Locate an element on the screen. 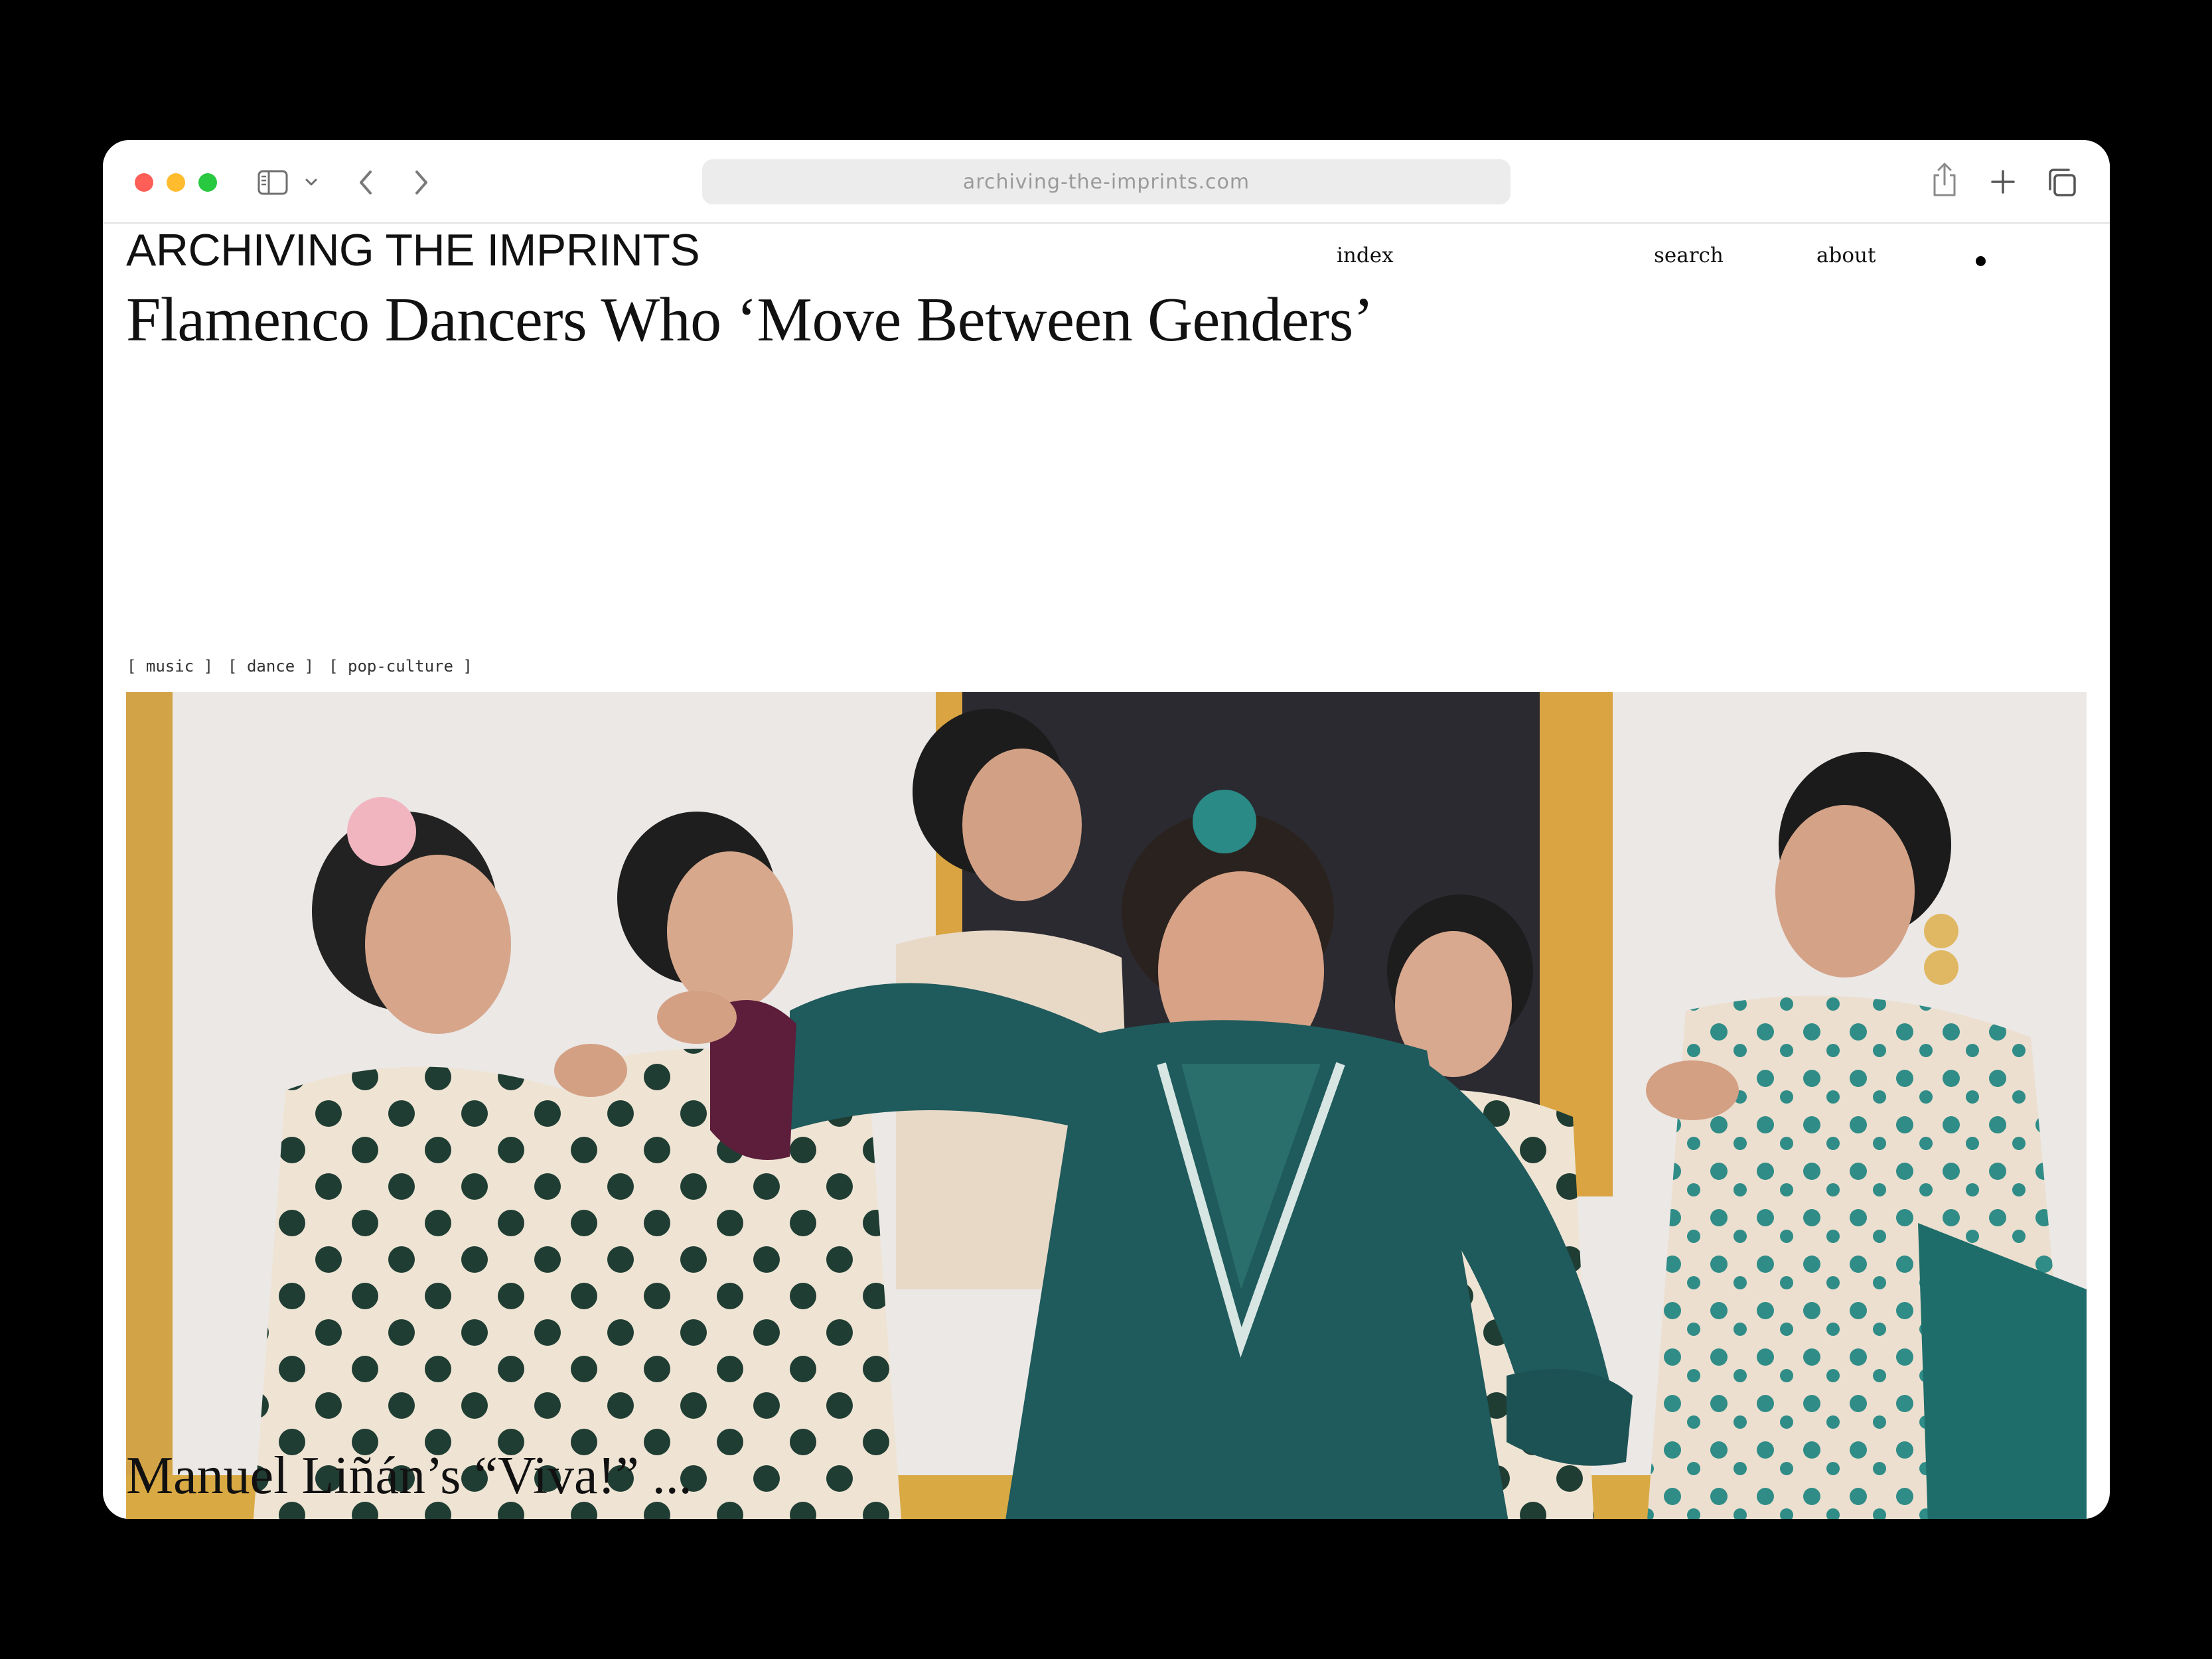  chevron-right-icon is located at coordinates (421, 182).